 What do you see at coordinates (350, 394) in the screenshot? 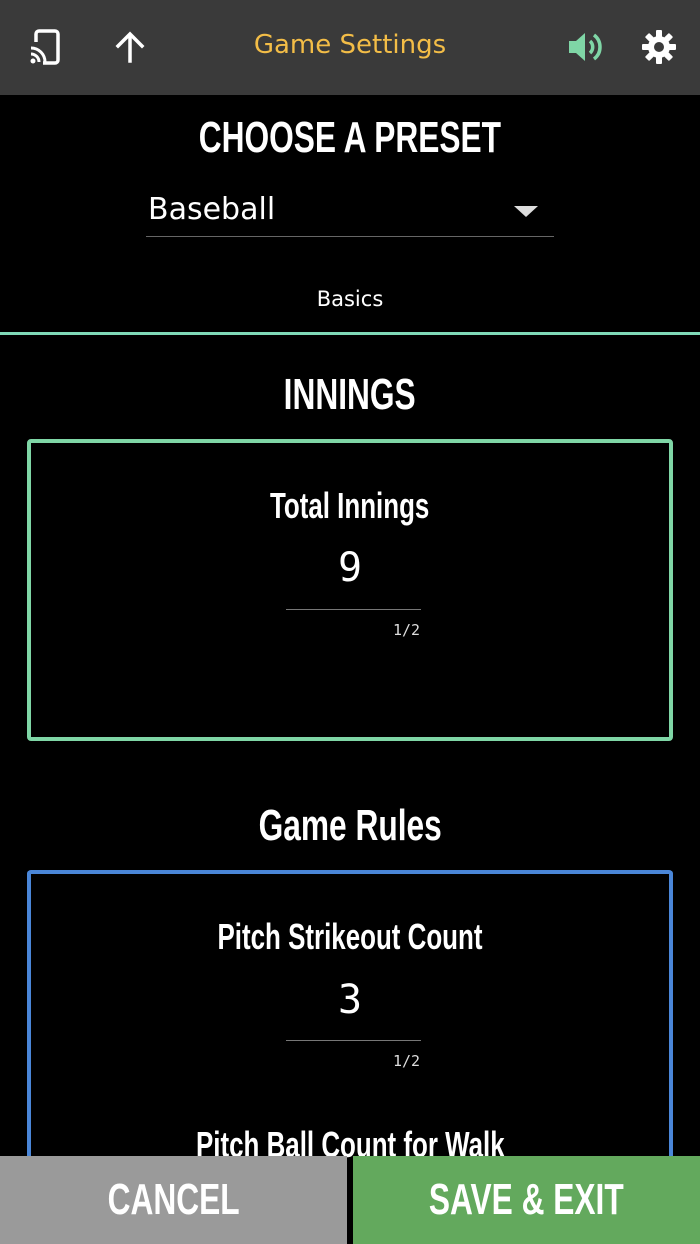
I see `innings-heading: INNINGS` at bounding box center [350, 394].